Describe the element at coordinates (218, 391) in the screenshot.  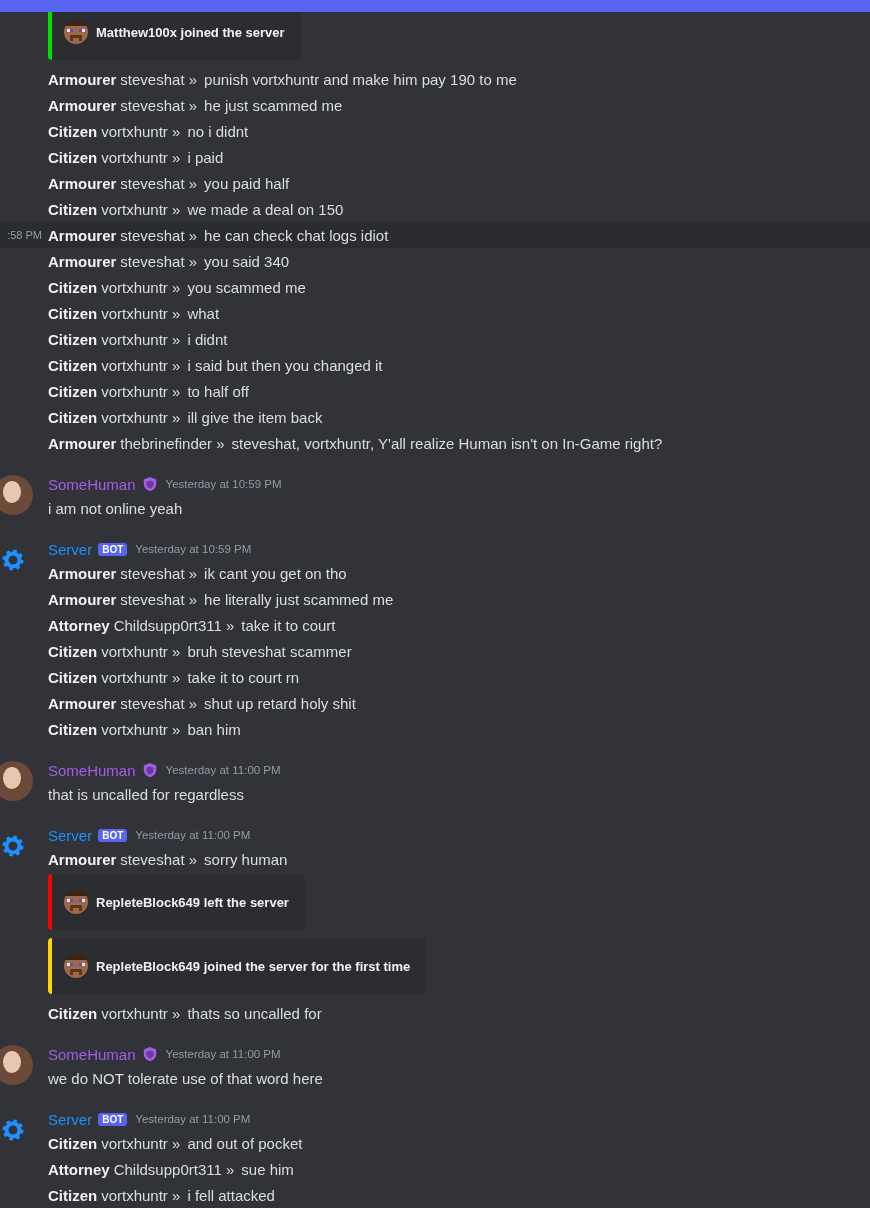
I see `message-text: to half off` at that location.